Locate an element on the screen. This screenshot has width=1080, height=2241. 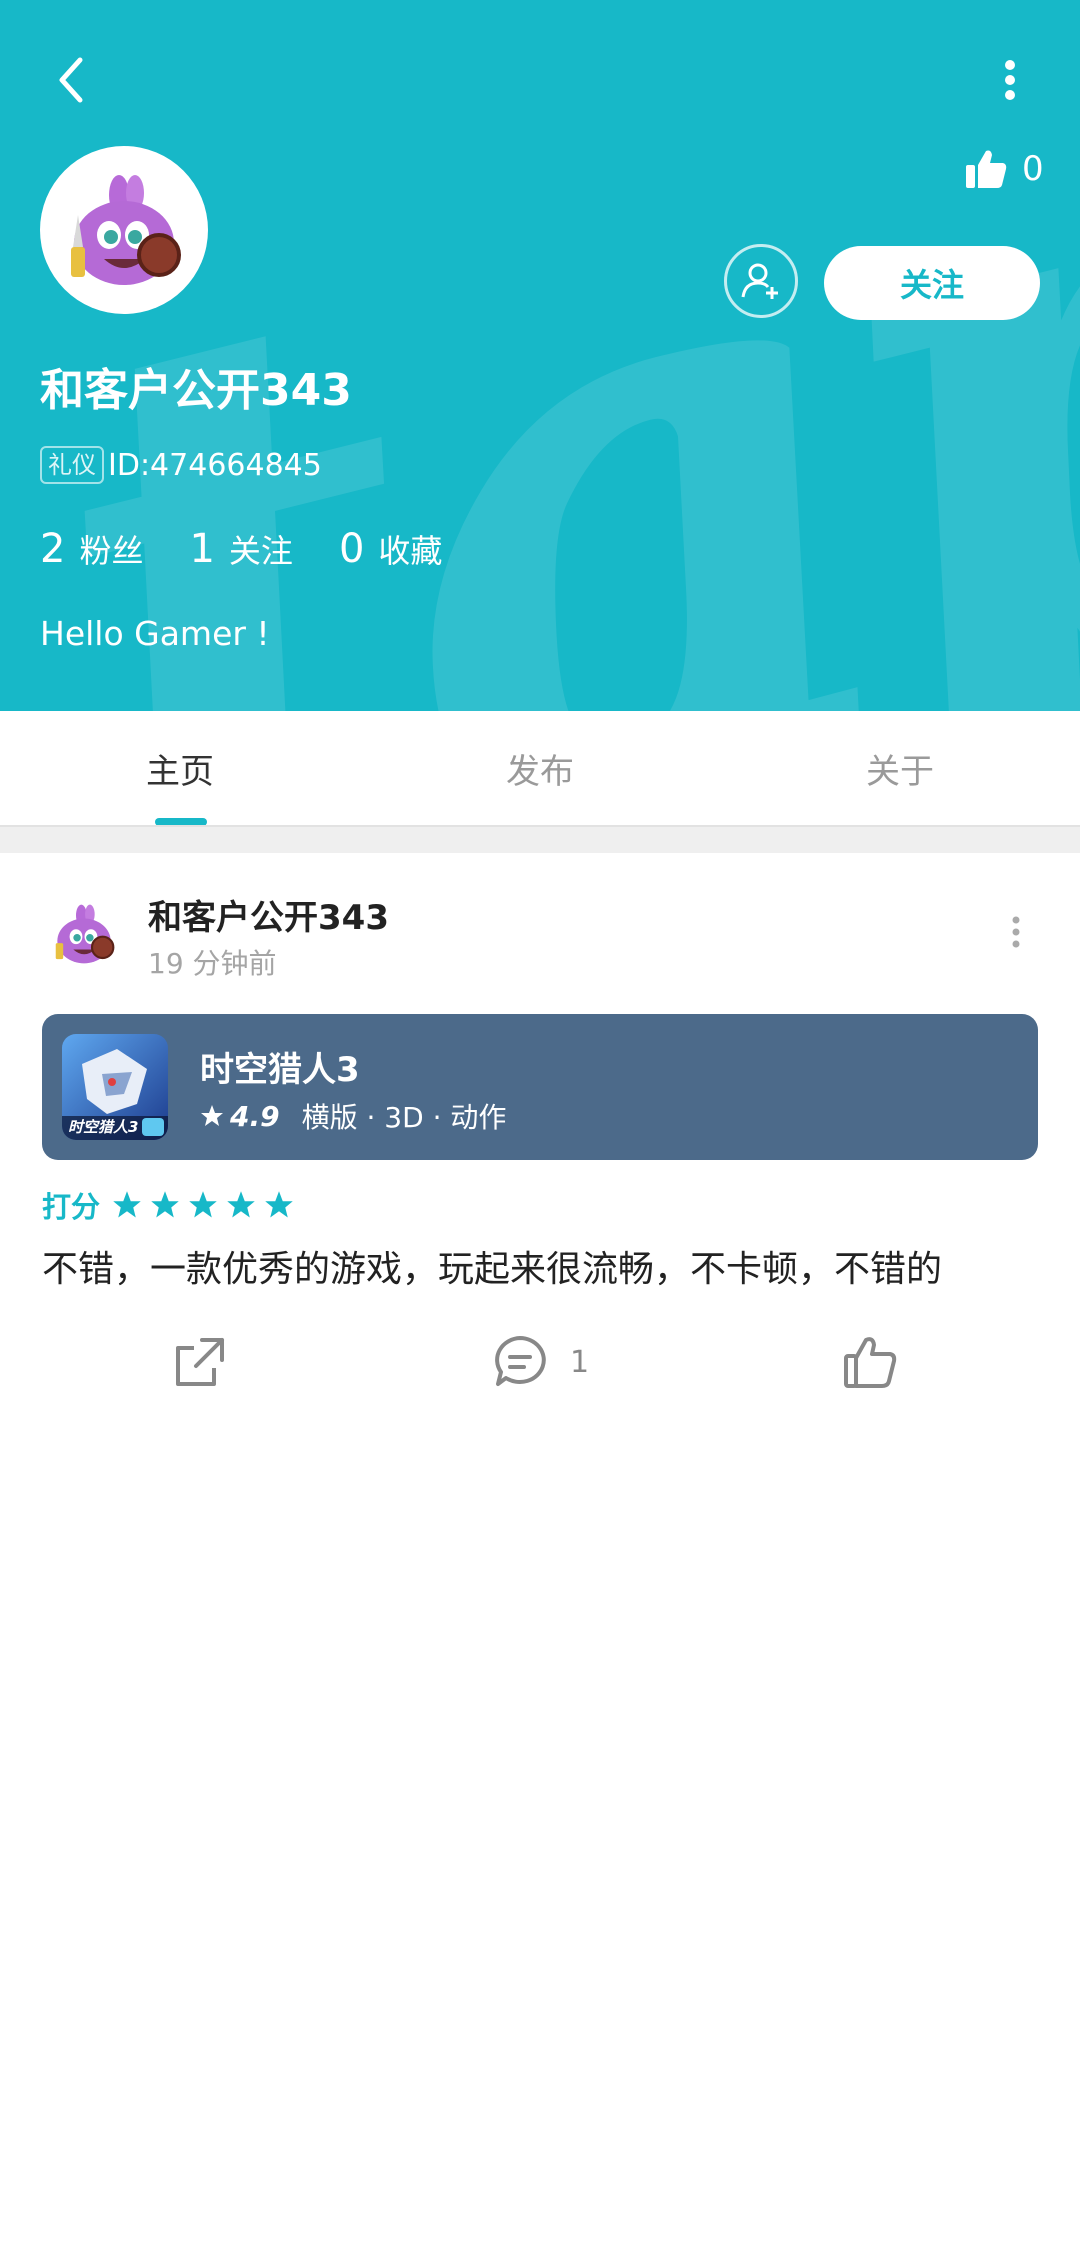
rating-stars is located at coordinates (203, 1205).